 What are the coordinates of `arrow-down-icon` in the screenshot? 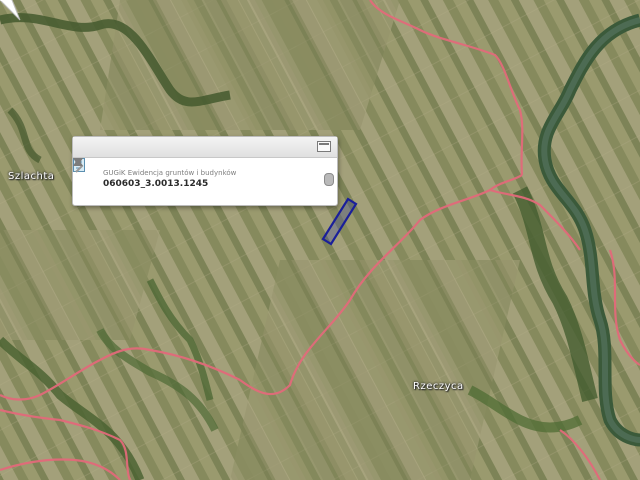 It's located at (78, 162).